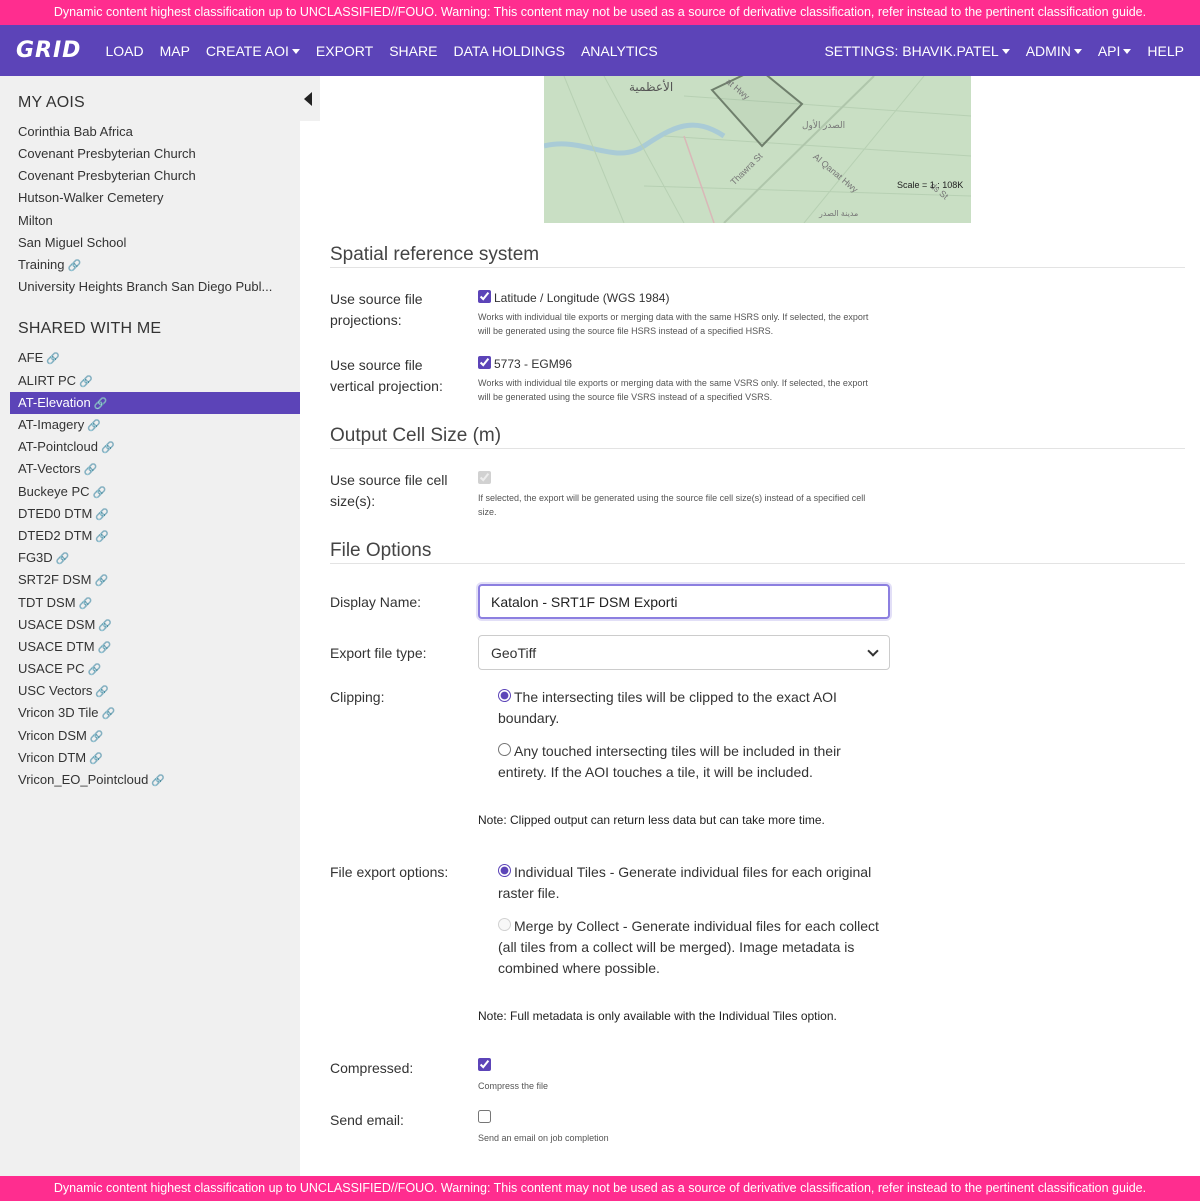 Image resolution: width=1200 pixels, height=1201 pixels. What do you see at coordinates (155, 492) in the screenshot?
I see `shared-item: Buckeye PC 🔗` at bounding box center [155, 492].